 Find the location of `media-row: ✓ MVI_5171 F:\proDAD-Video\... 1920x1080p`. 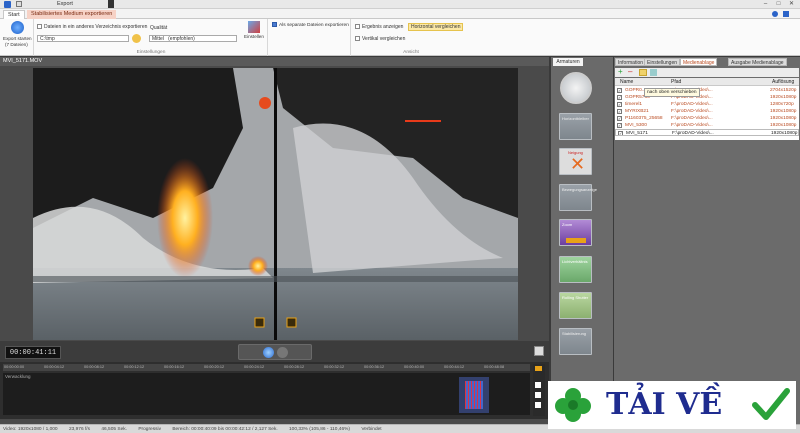

media-row: ✓ MVI_5171 F:\proDAD-Video\... 1920x1080p is located at coordinates (707, 132).